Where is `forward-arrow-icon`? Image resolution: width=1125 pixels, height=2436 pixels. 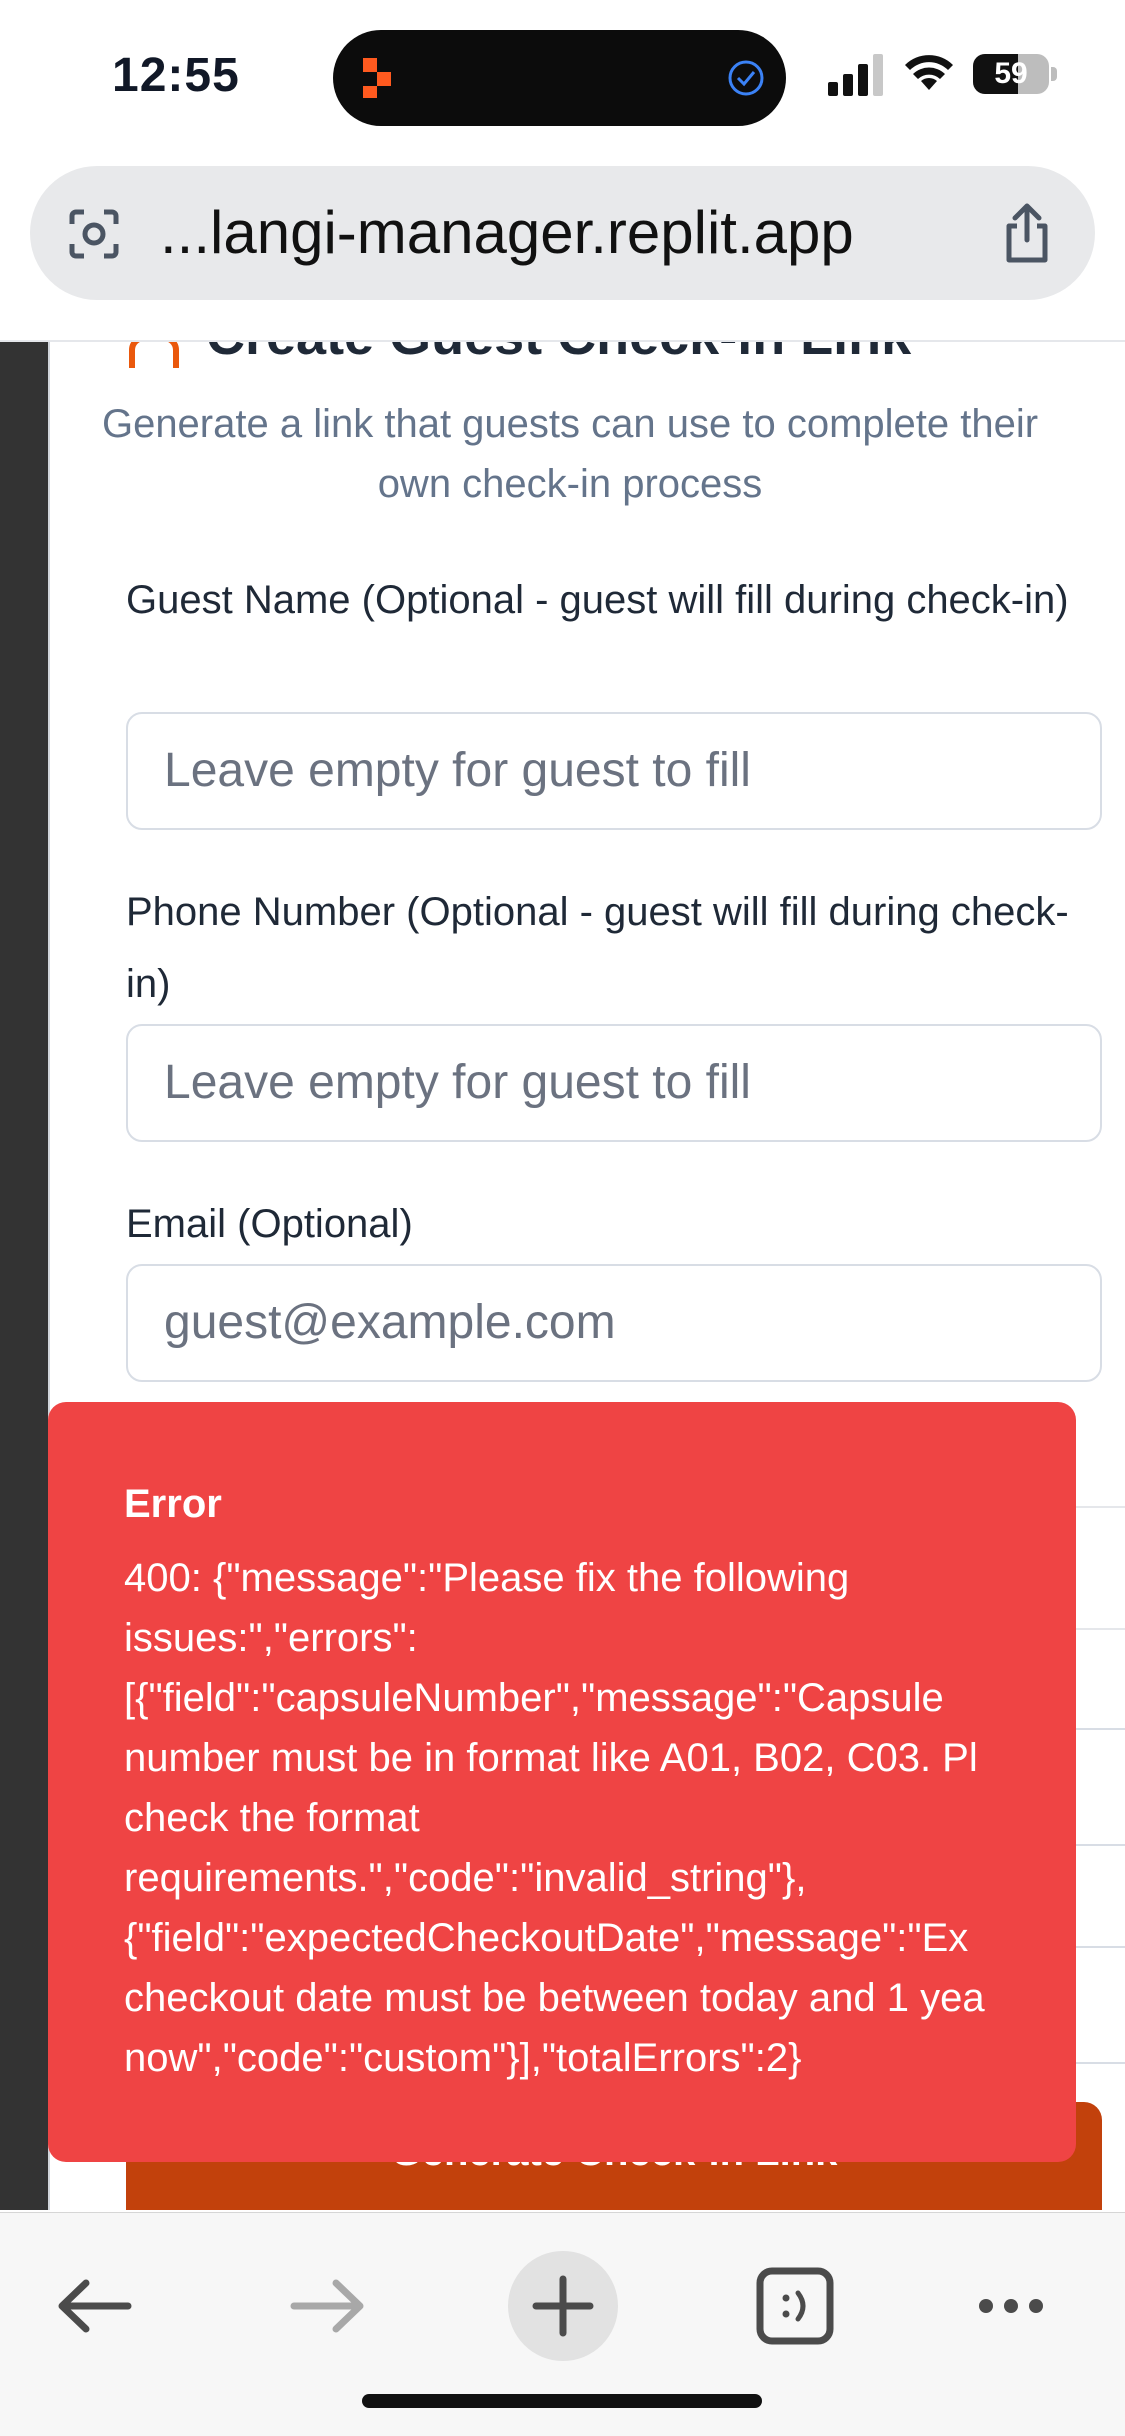 forward-arrow-icon is located at coordinates (327, 2306).